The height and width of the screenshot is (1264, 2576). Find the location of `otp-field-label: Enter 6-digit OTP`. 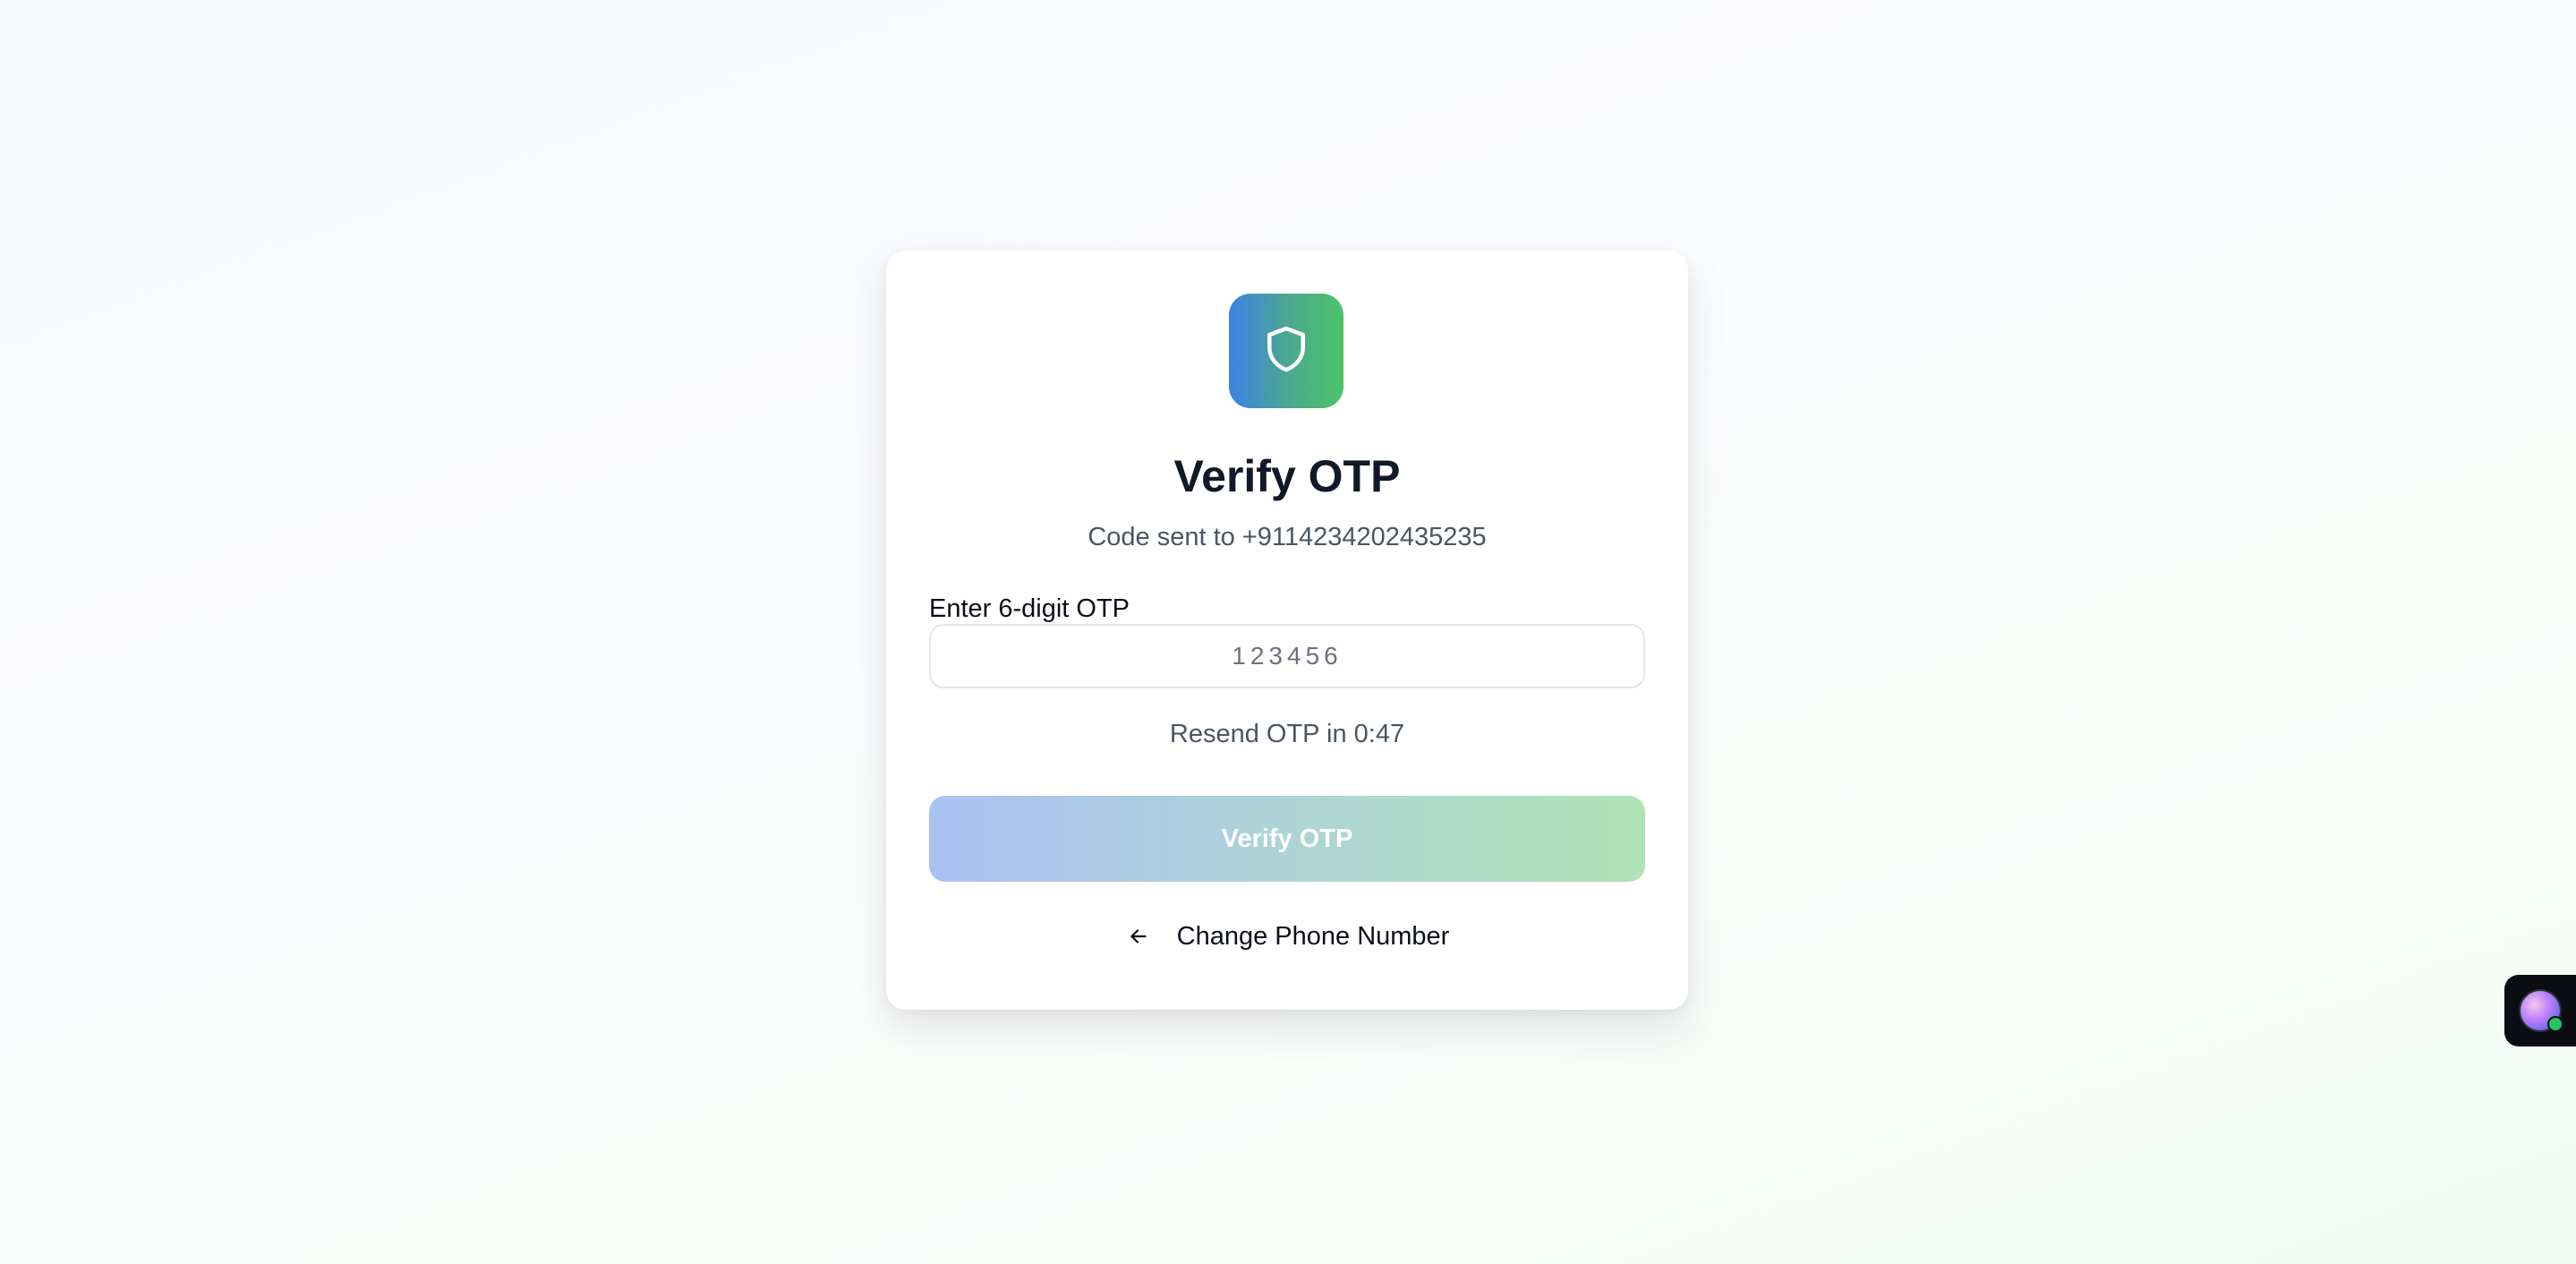

otp-field-label: Enter 6-digit OTP is located at coordinates (1029, 608).